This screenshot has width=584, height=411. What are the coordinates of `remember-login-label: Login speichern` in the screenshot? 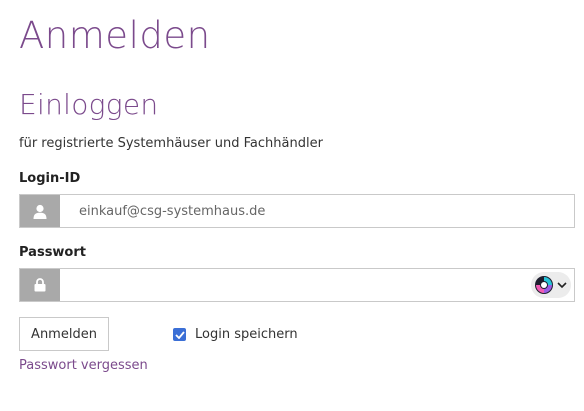 It's located at (246, 334).